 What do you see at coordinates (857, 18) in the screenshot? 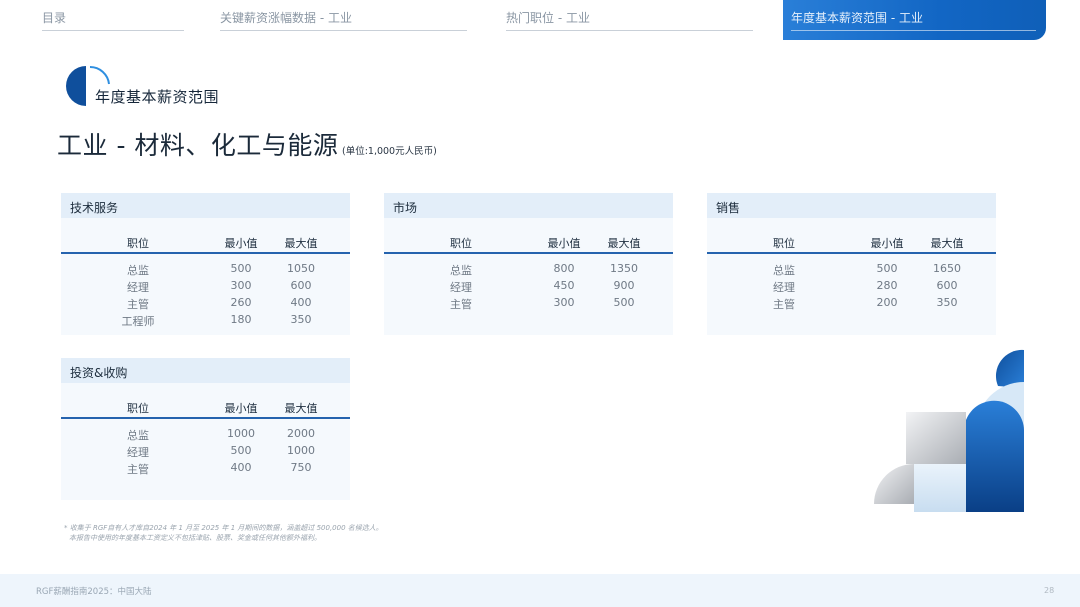
I see `nav-item-label: 年度基本薪资范围 - 工业` at bounding box center [857, 18].